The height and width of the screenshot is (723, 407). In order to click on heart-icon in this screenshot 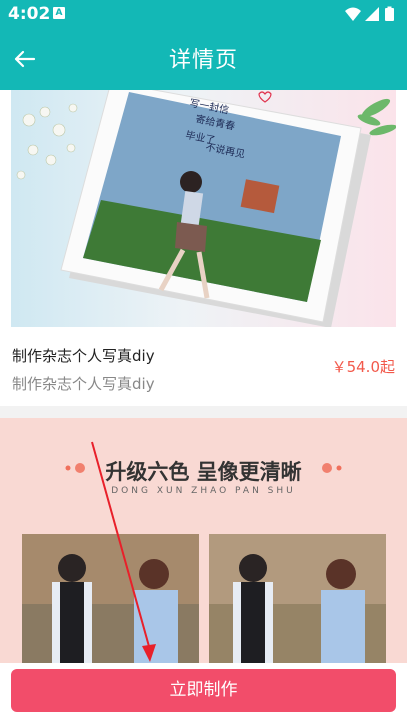, I will do `click(265, 97)`.